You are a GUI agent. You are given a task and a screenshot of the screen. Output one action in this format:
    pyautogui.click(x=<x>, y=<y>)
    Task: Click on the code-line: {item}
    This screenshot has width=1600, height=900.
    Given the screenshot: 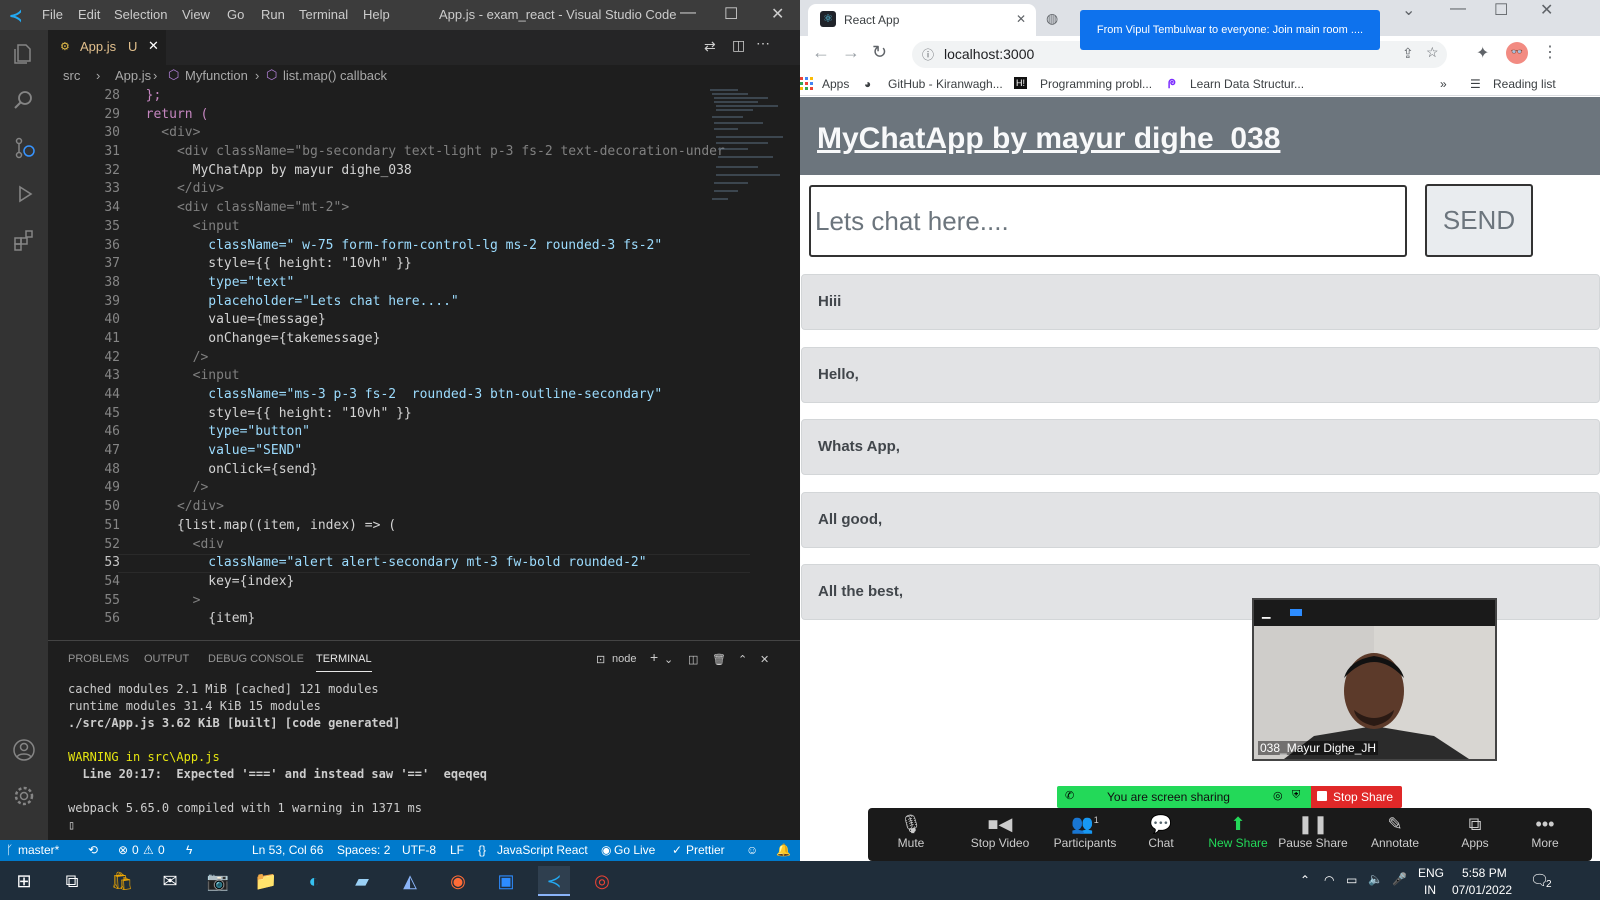 What is the action you would take?
    pyautogui.click(x=440, y=619)
    